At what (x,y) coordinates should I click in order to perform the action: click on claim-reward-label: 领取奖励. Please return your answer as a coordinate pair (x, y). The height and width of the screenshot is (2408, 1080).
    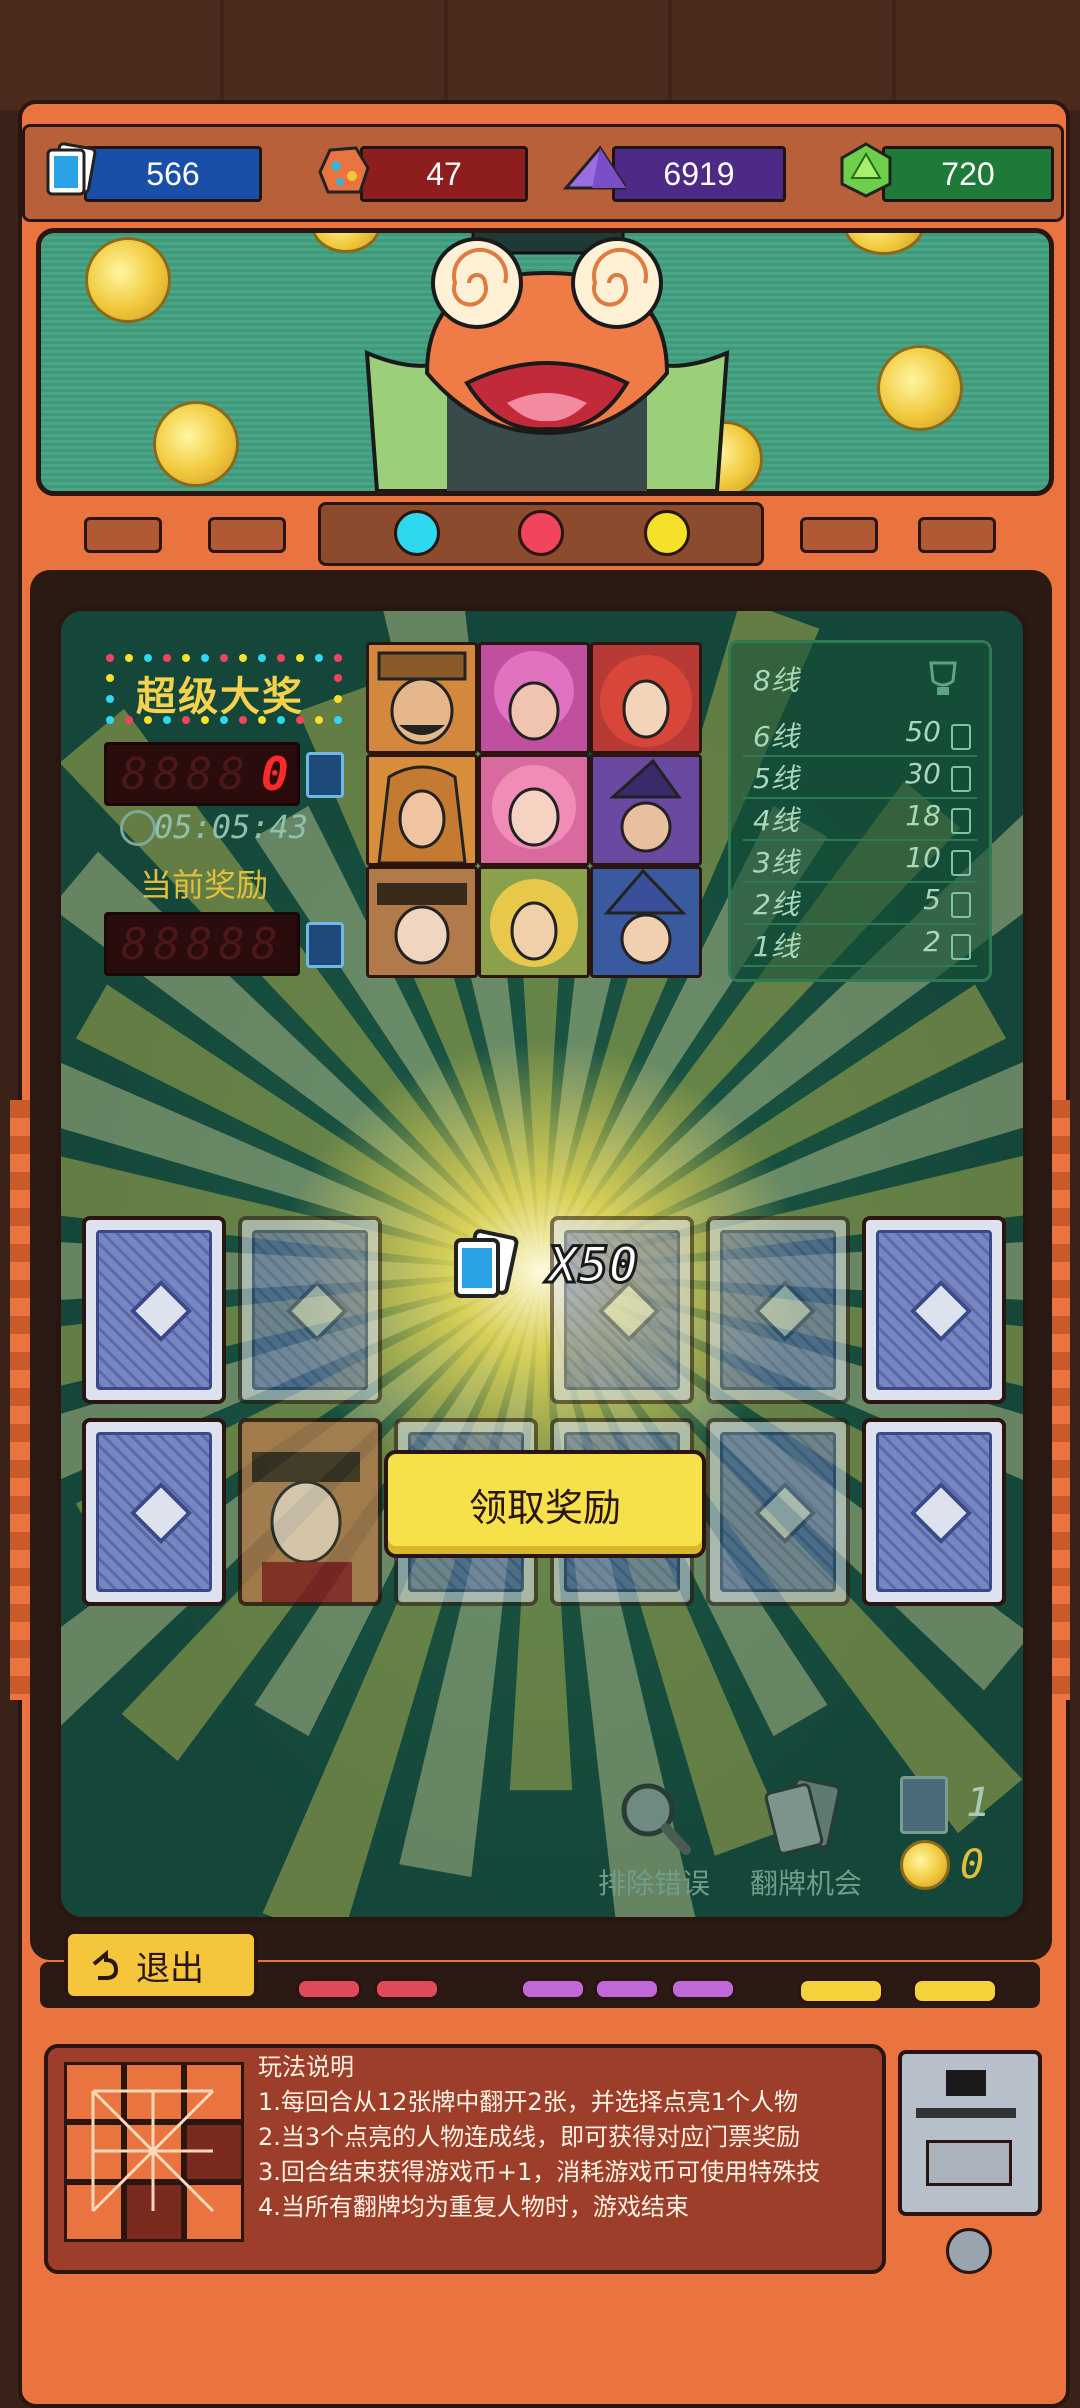
    Looking at the image, I should click on (544, 1507).